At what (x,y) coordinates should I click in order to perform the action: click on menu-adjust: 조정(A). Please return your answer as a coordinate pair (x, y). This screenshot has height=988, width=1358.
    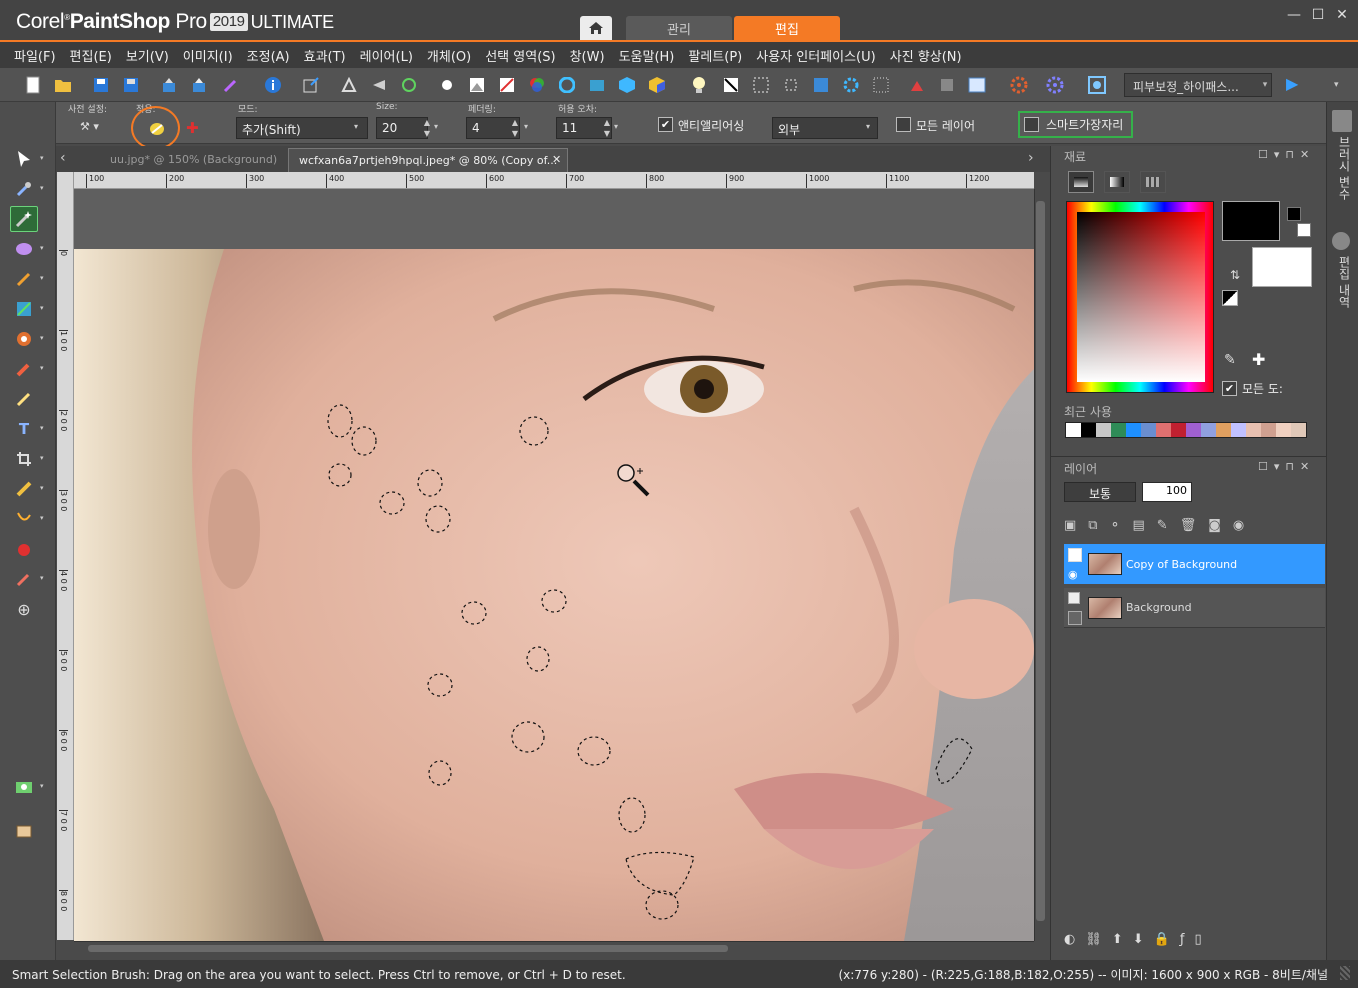
    Looking at the image, I should click on (268, 55).